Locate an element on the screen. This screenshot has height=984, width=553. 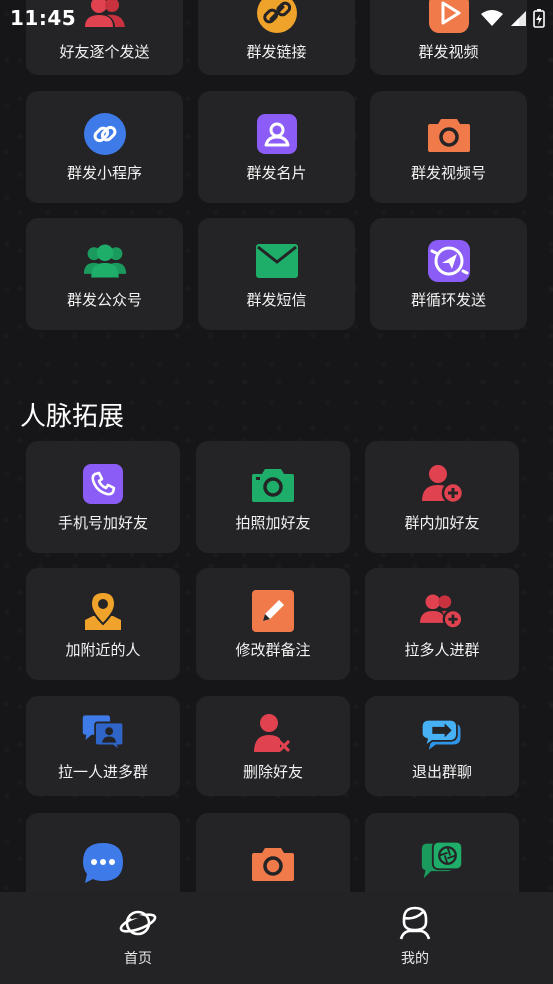
tile-label: 群发公众号 is located at coordinates (104, 299).